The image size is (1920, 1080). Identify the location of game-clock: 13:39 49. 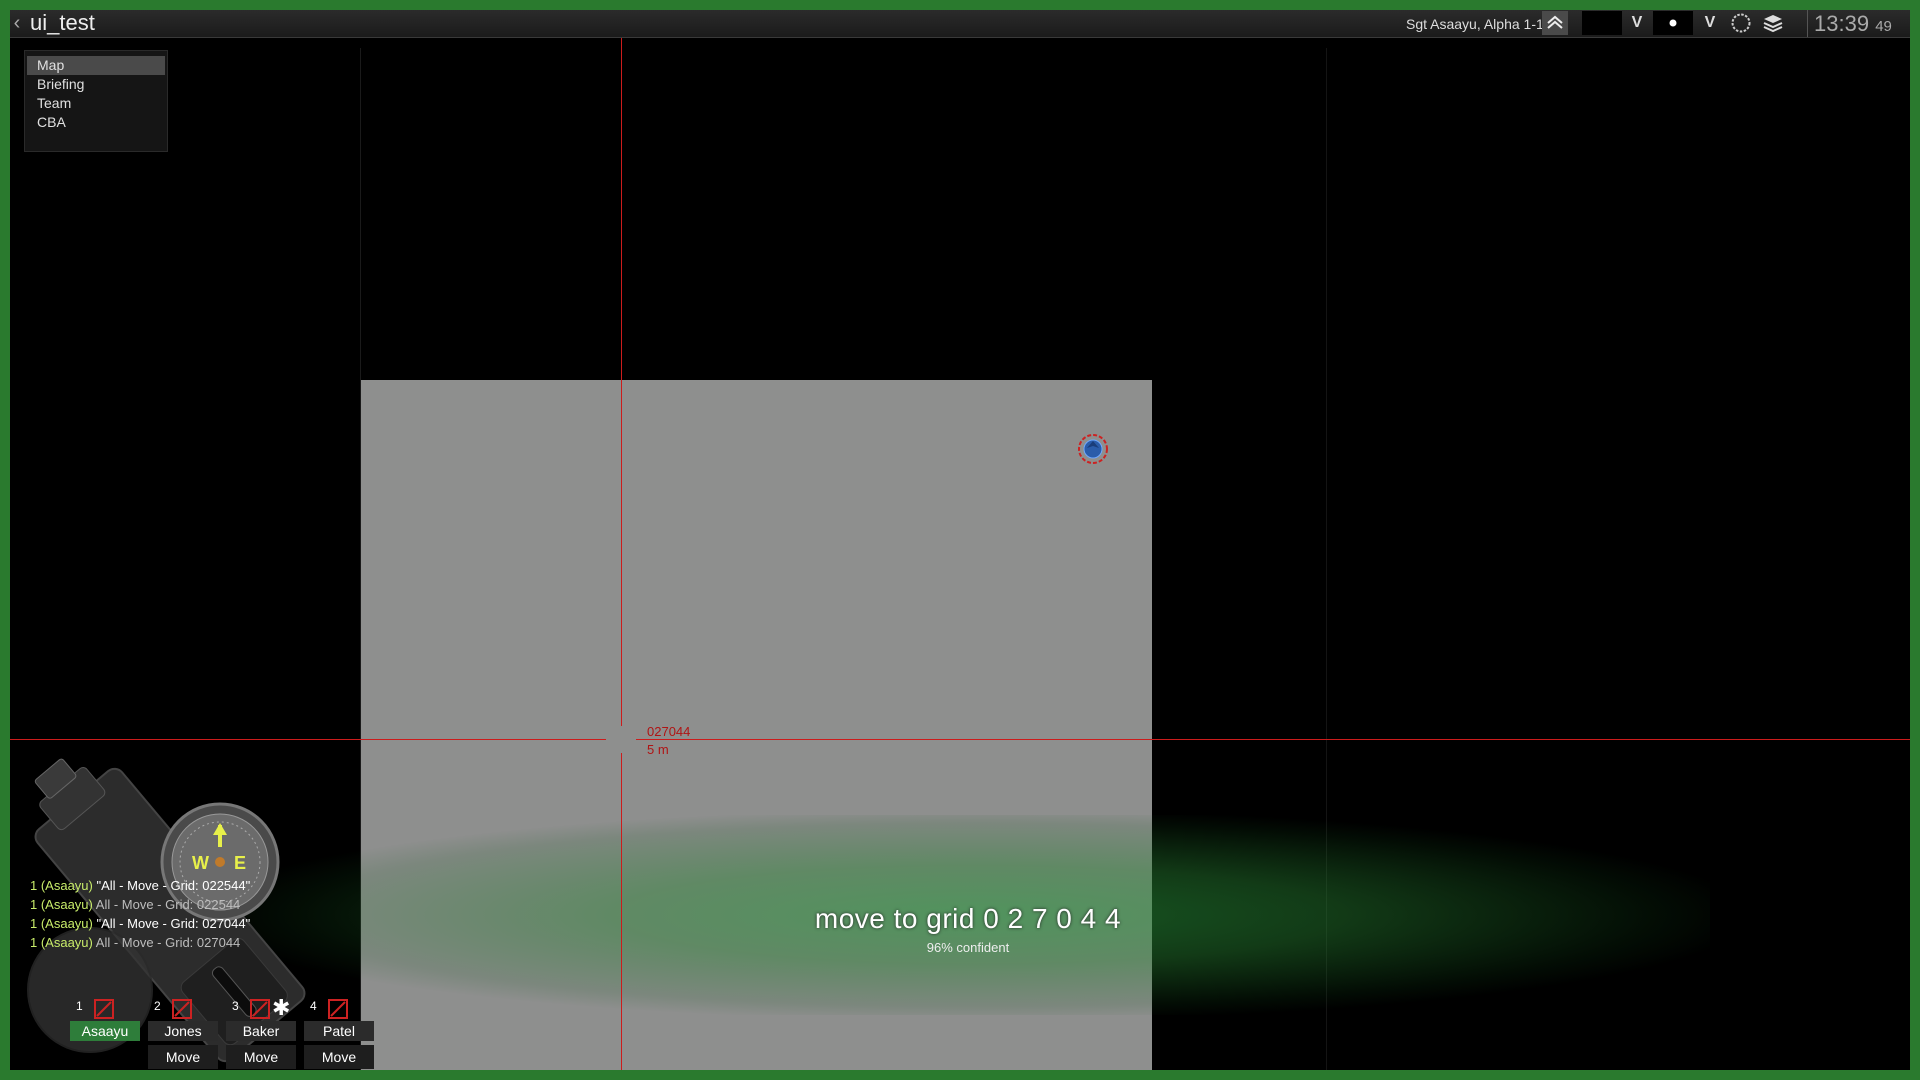
(1849, 23).